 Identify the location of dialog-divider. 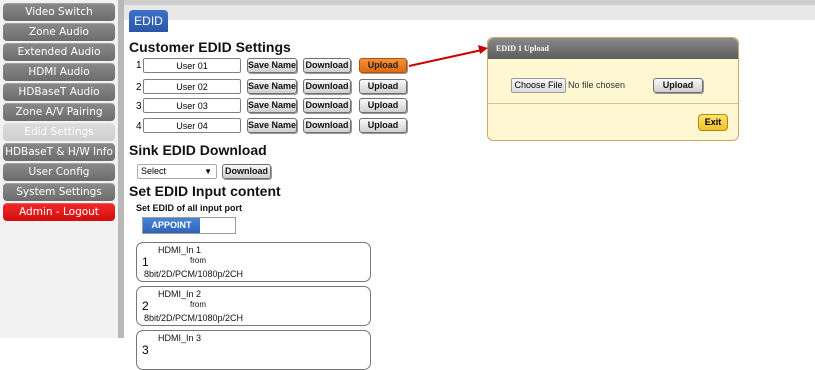
(613, 103).